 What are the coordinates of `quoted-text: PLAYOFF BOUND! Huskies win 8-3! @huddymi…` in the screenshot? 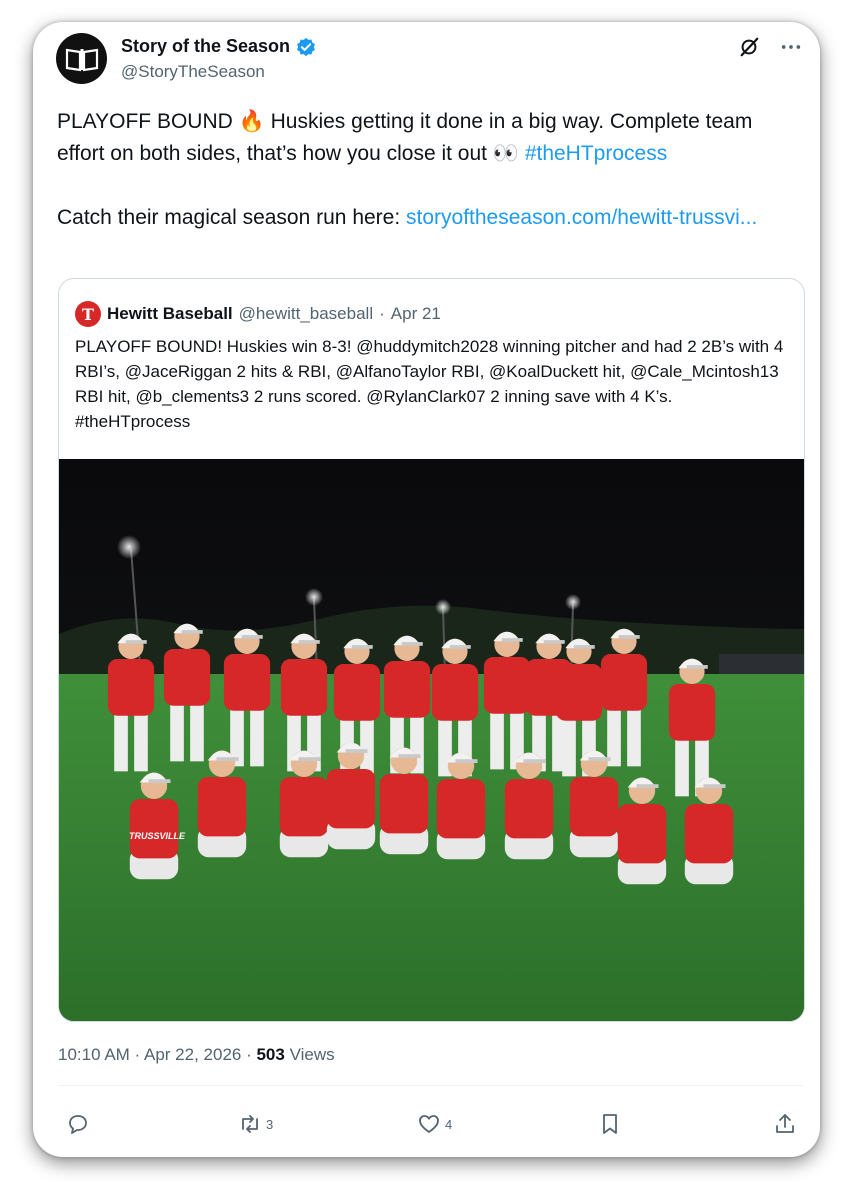 It's located at (429, 384).